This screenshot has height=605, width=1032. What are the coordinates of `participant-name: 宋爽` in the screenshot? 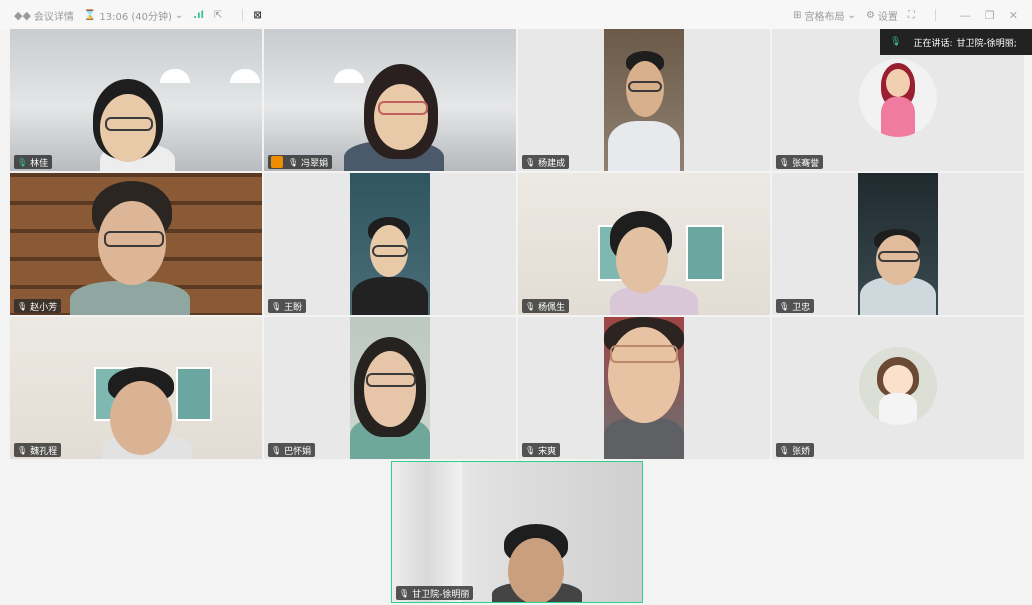 It's located at (547, 451).